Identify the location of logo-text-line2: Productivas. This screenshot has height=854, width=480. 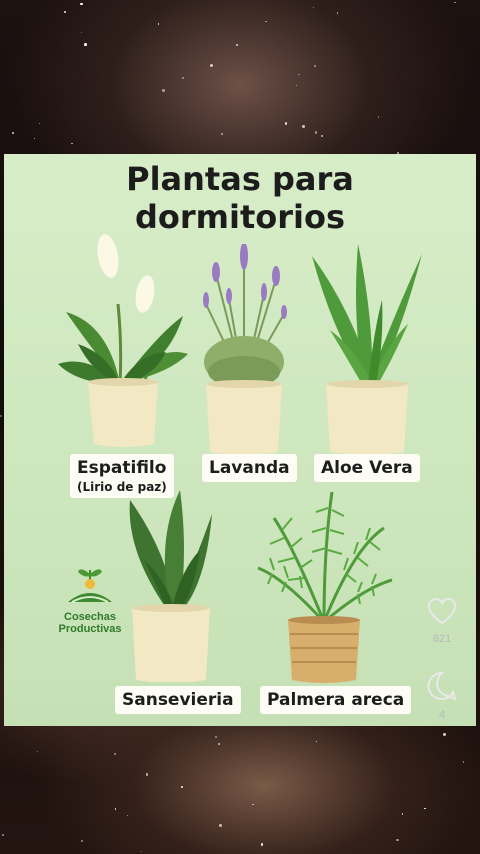
(90, 629).